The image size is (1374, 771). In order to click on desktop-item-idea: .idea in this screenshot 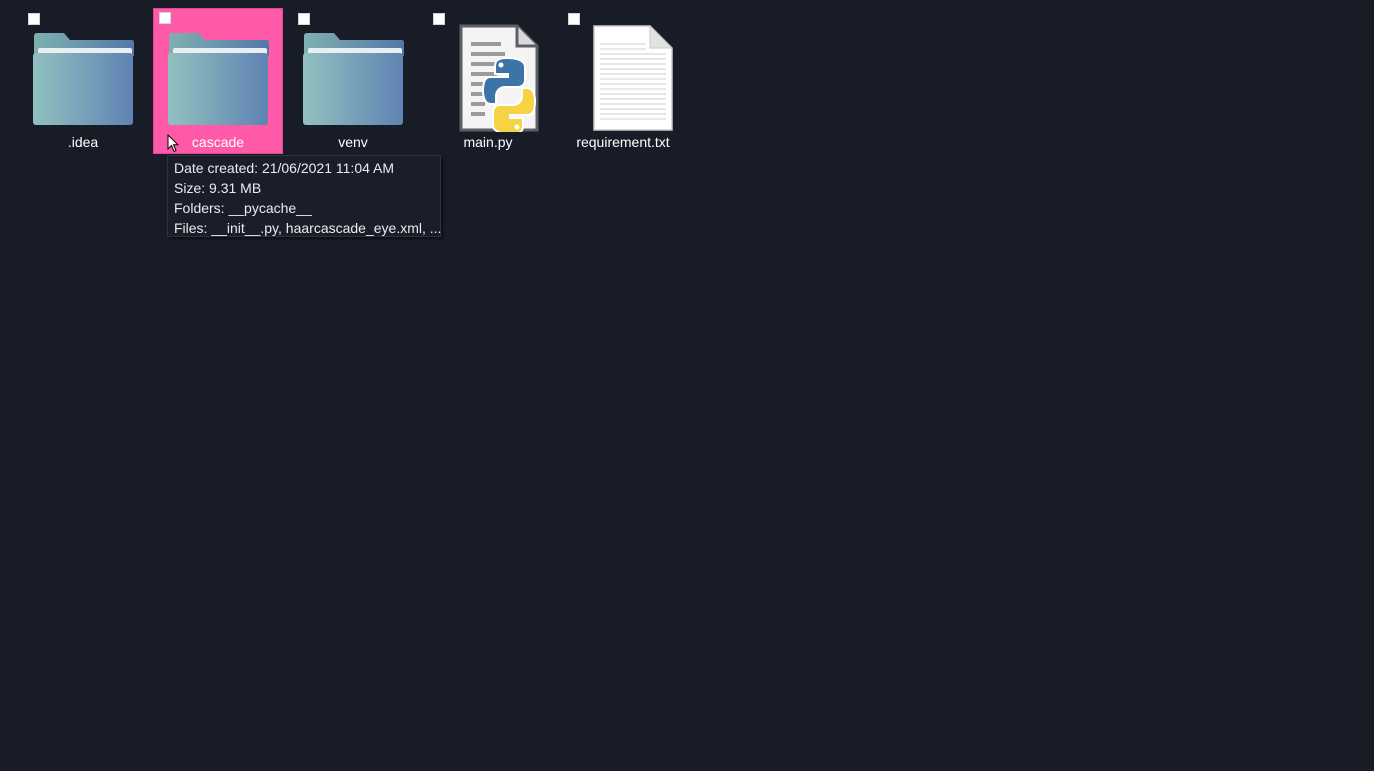, I will do `click(83, 81)`.